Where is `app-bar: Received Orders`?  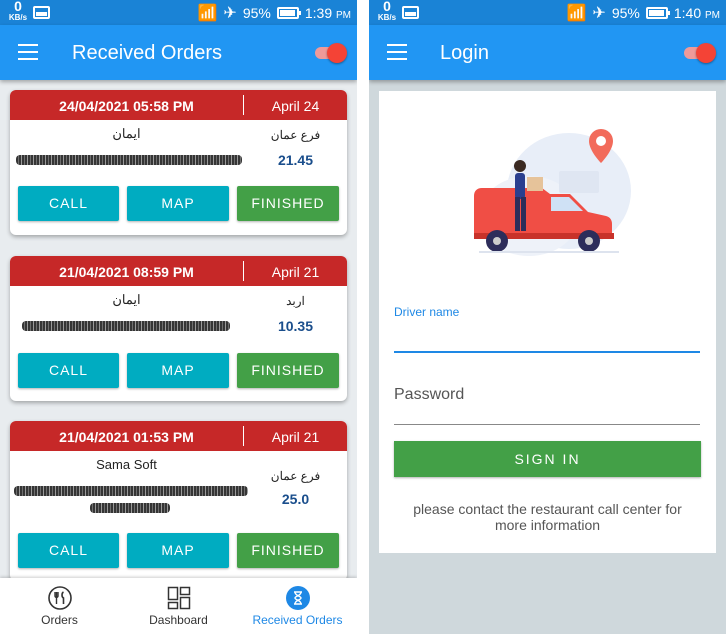
app-bar: Received Orders is located at coordinates (178, 52).